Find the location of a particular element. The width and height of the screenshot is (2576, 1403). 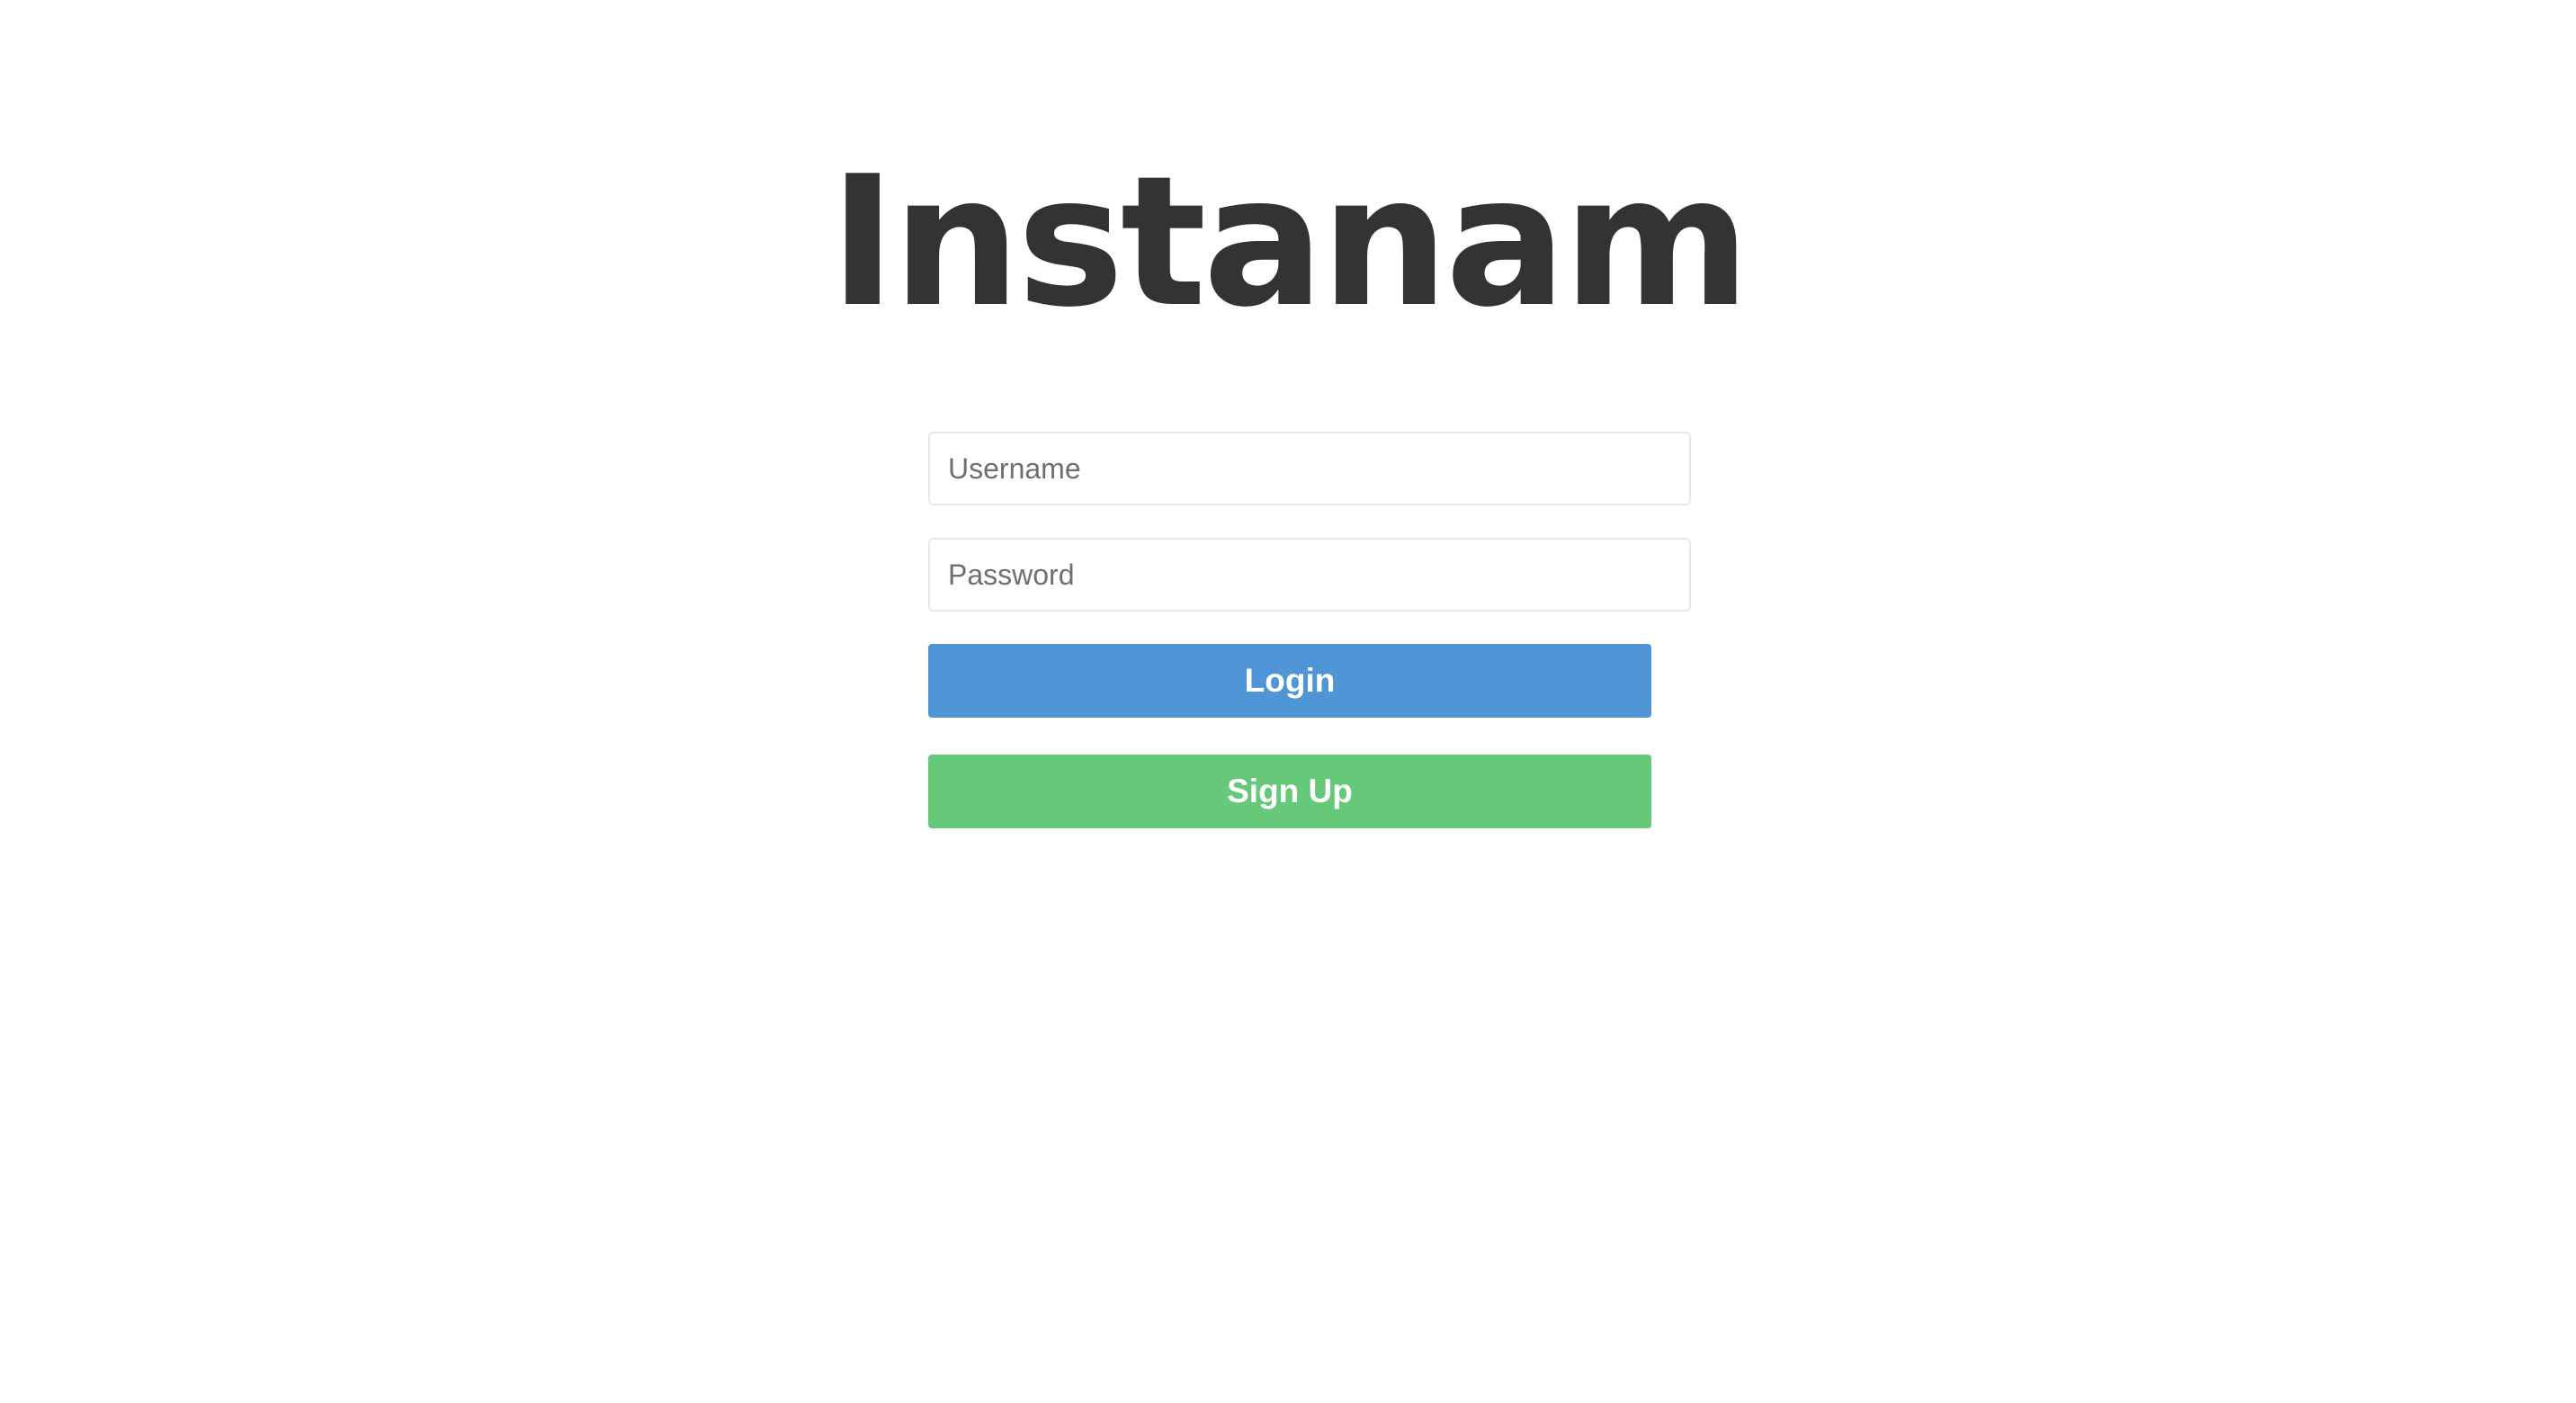

signup-button: Sign Up is located at coordinates (1289, 792).